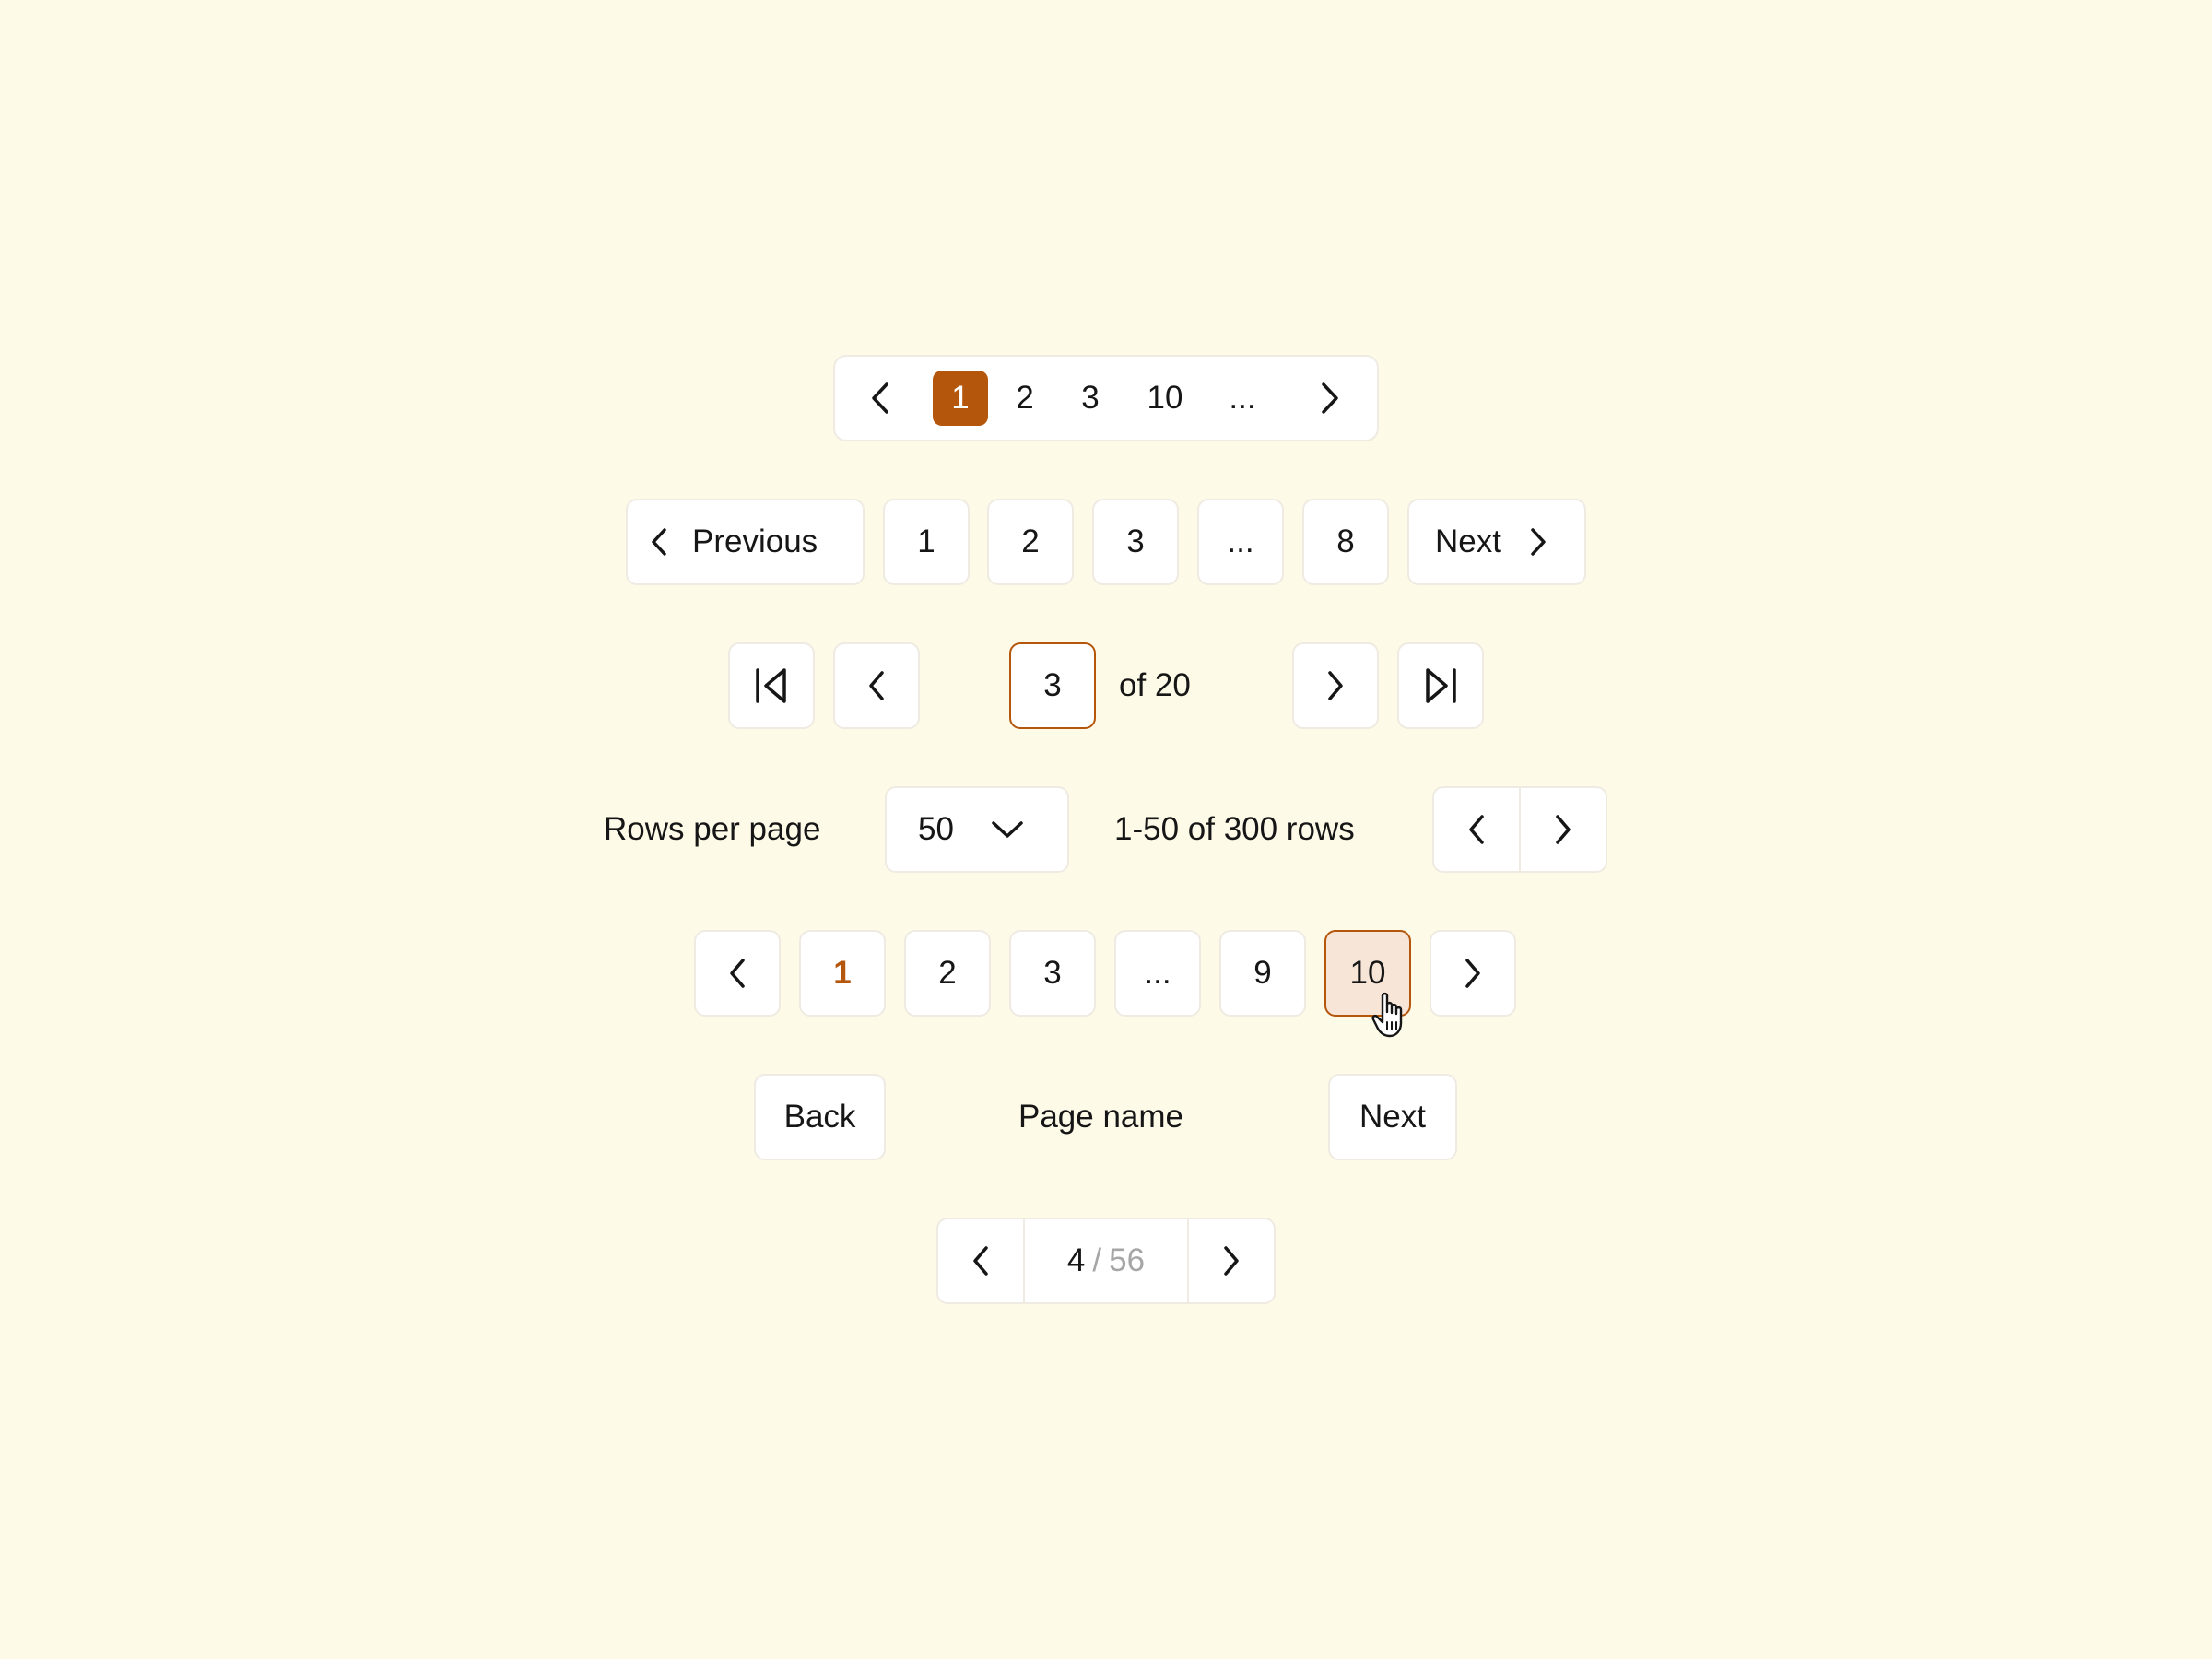 The image size is (2212, 1659). I want to click on current-page-input: 3, so click(1052, 685).